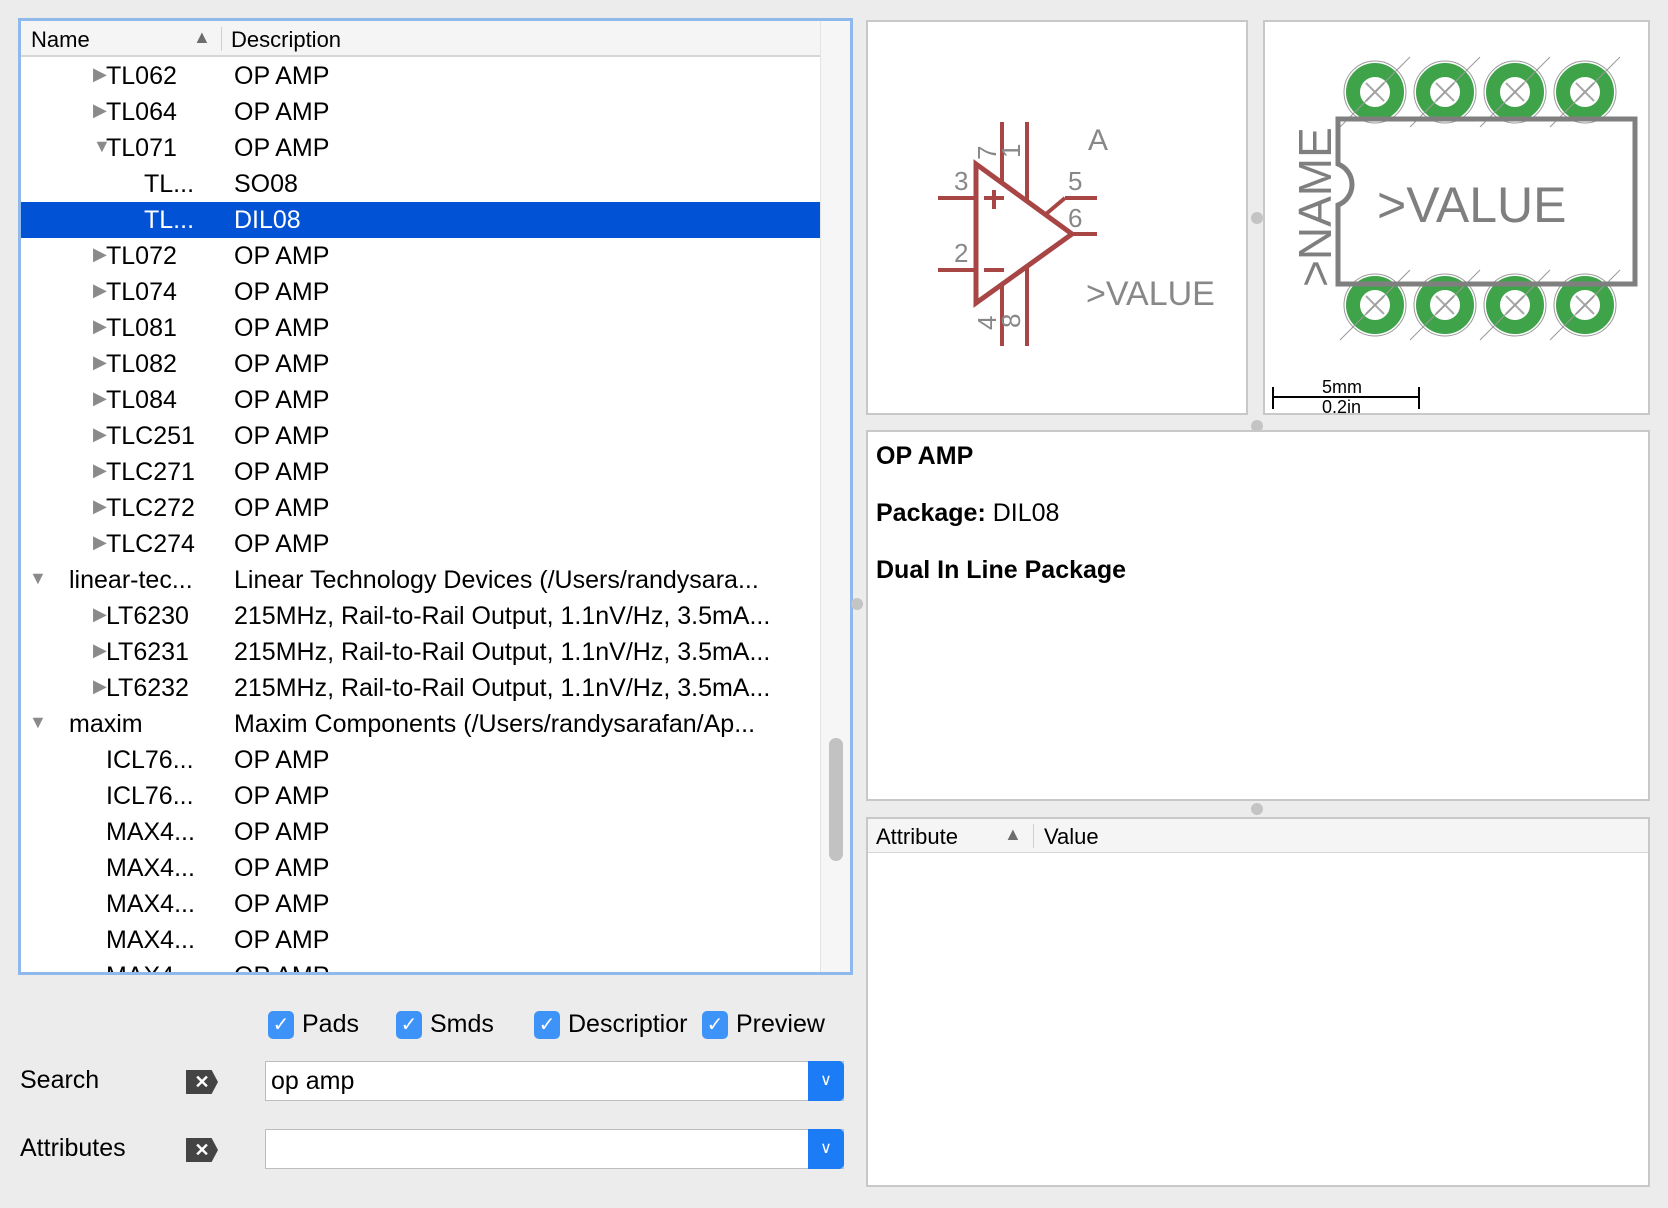 Image resolution: width=1668 pixels, height=1208 pixels. Describe the element at coordinates (421, 184) in the screenshot. I see `tree-row: TL... SO08` at that location.